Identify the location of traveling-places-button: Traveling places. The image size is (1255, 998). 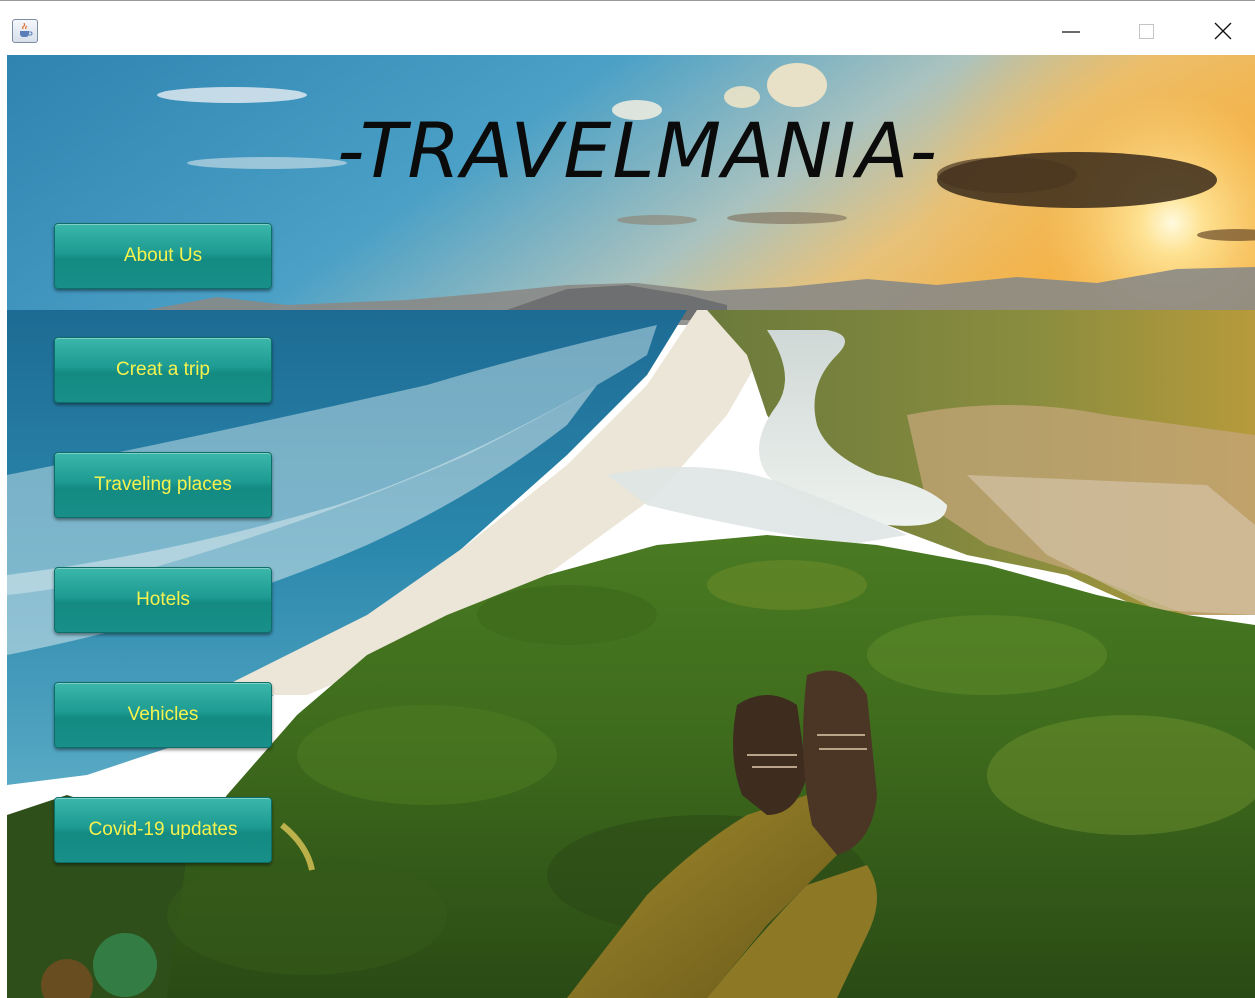
(163, 485).